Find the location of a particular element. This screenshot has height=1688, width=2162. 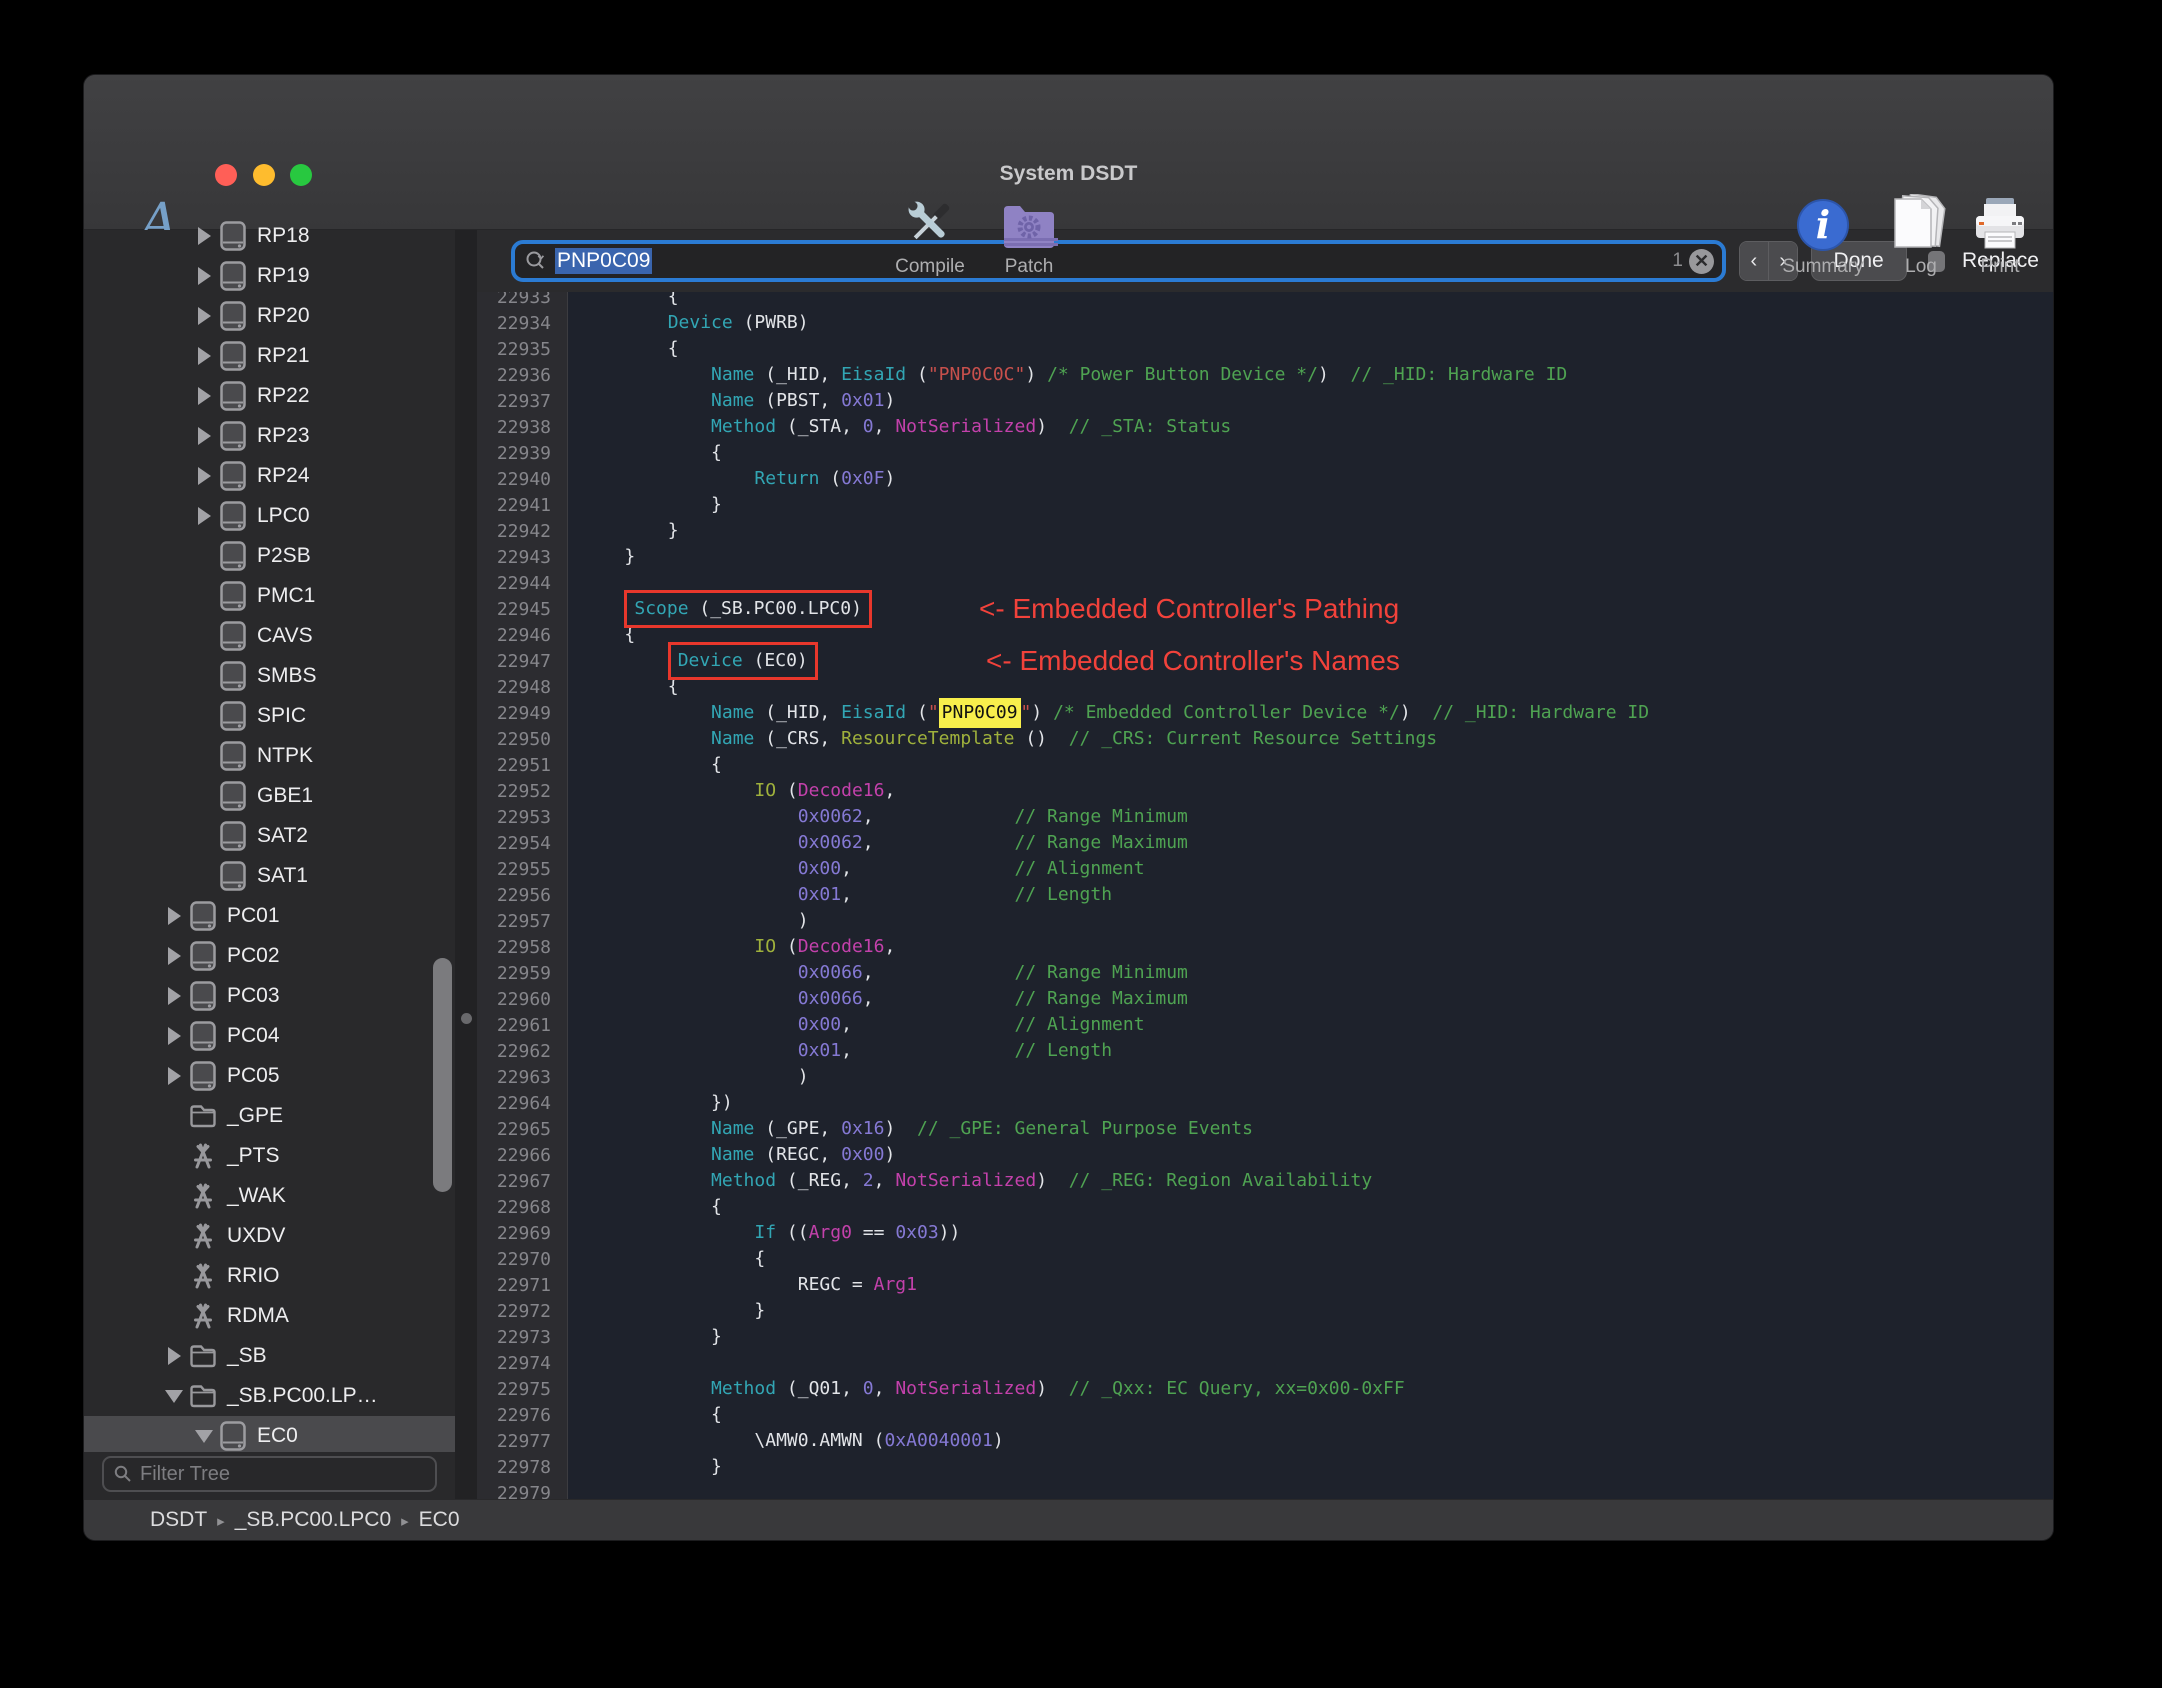

code-text: 0x0062, // Range Minimum is located at coordinates (877, 817).